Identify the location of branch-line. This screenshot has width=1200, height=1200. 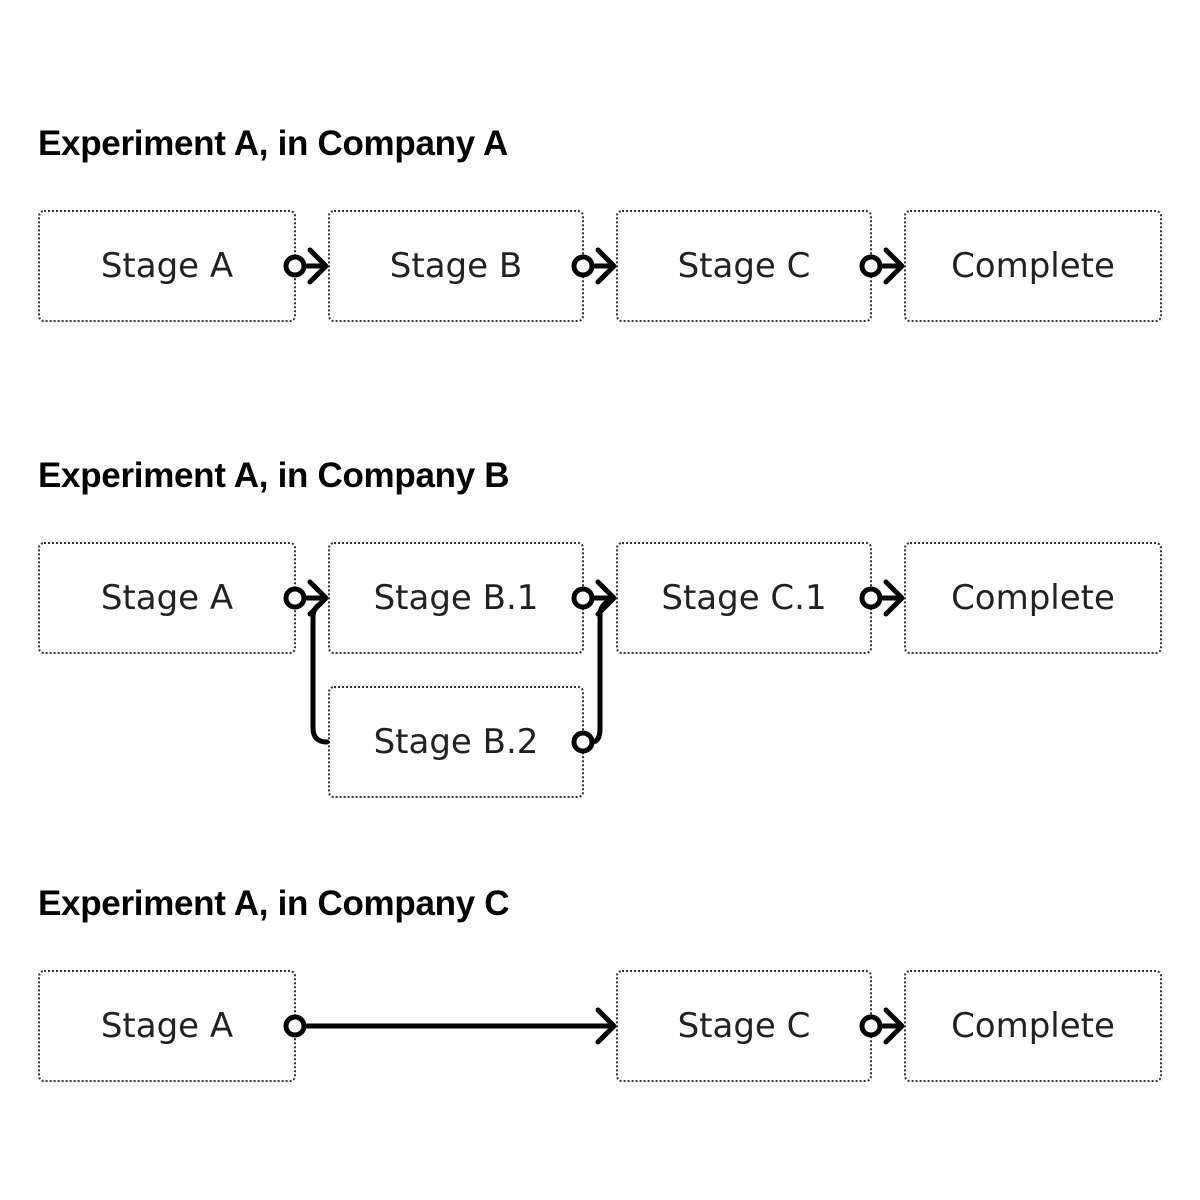
(320, 673).